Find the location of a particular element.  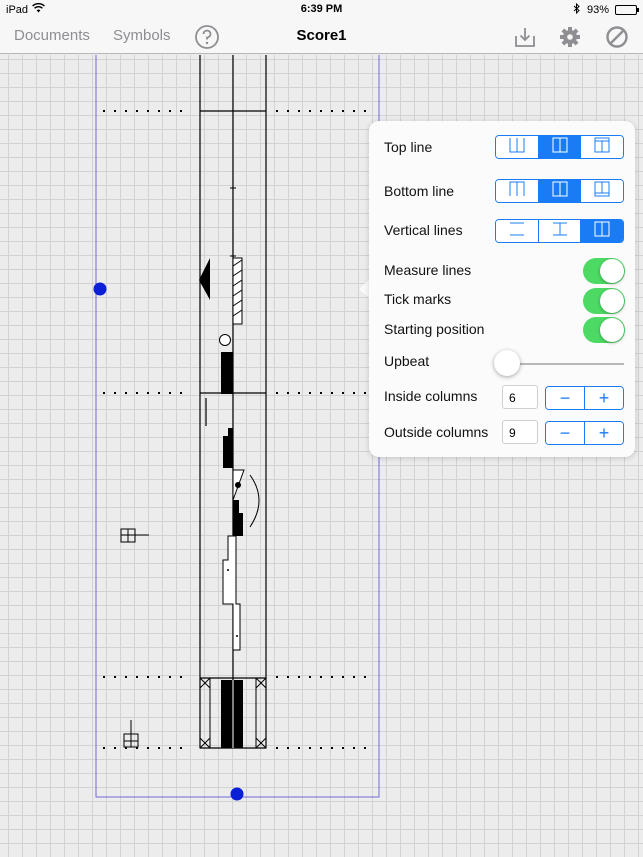

status-time: 6:39 PM is located at coordinates (321, 9).